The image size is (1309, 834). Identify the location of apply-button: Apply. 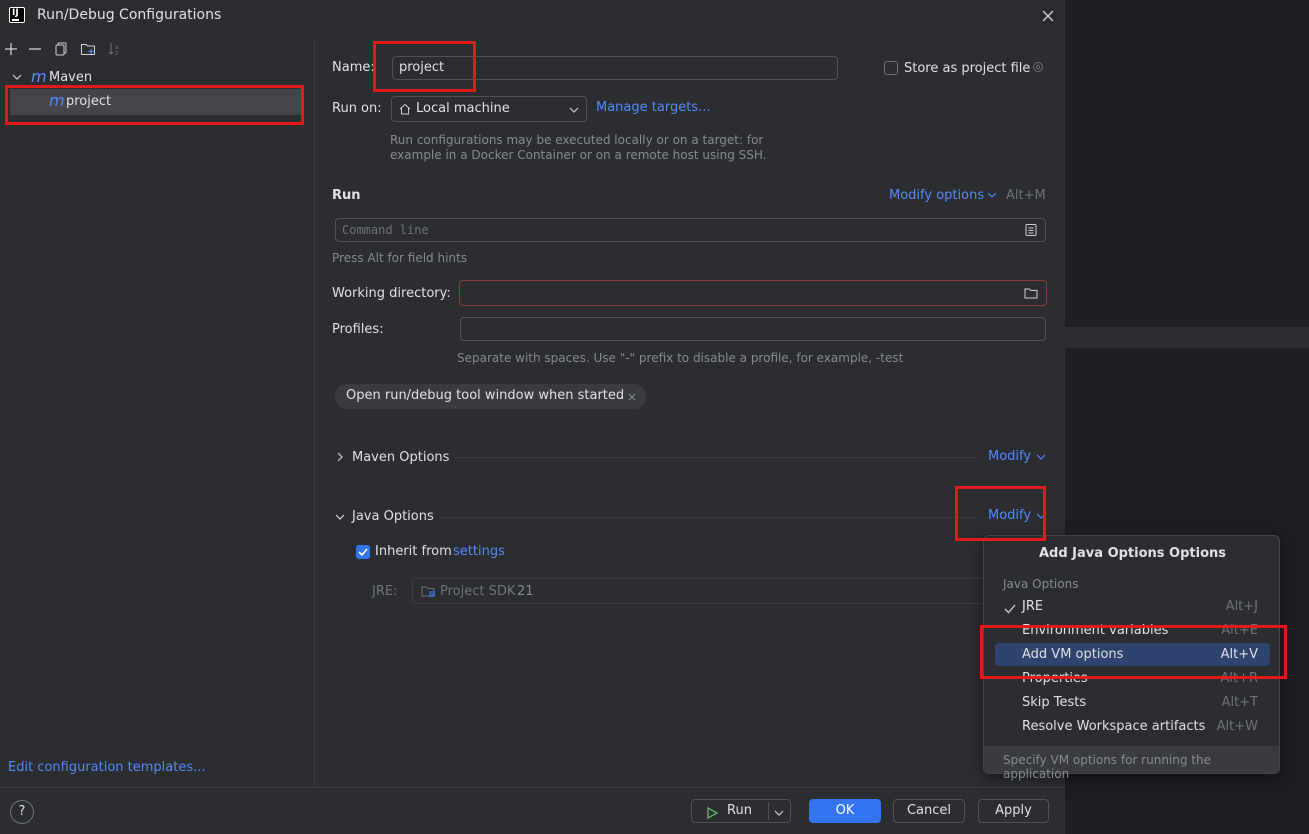
(1013, 811).